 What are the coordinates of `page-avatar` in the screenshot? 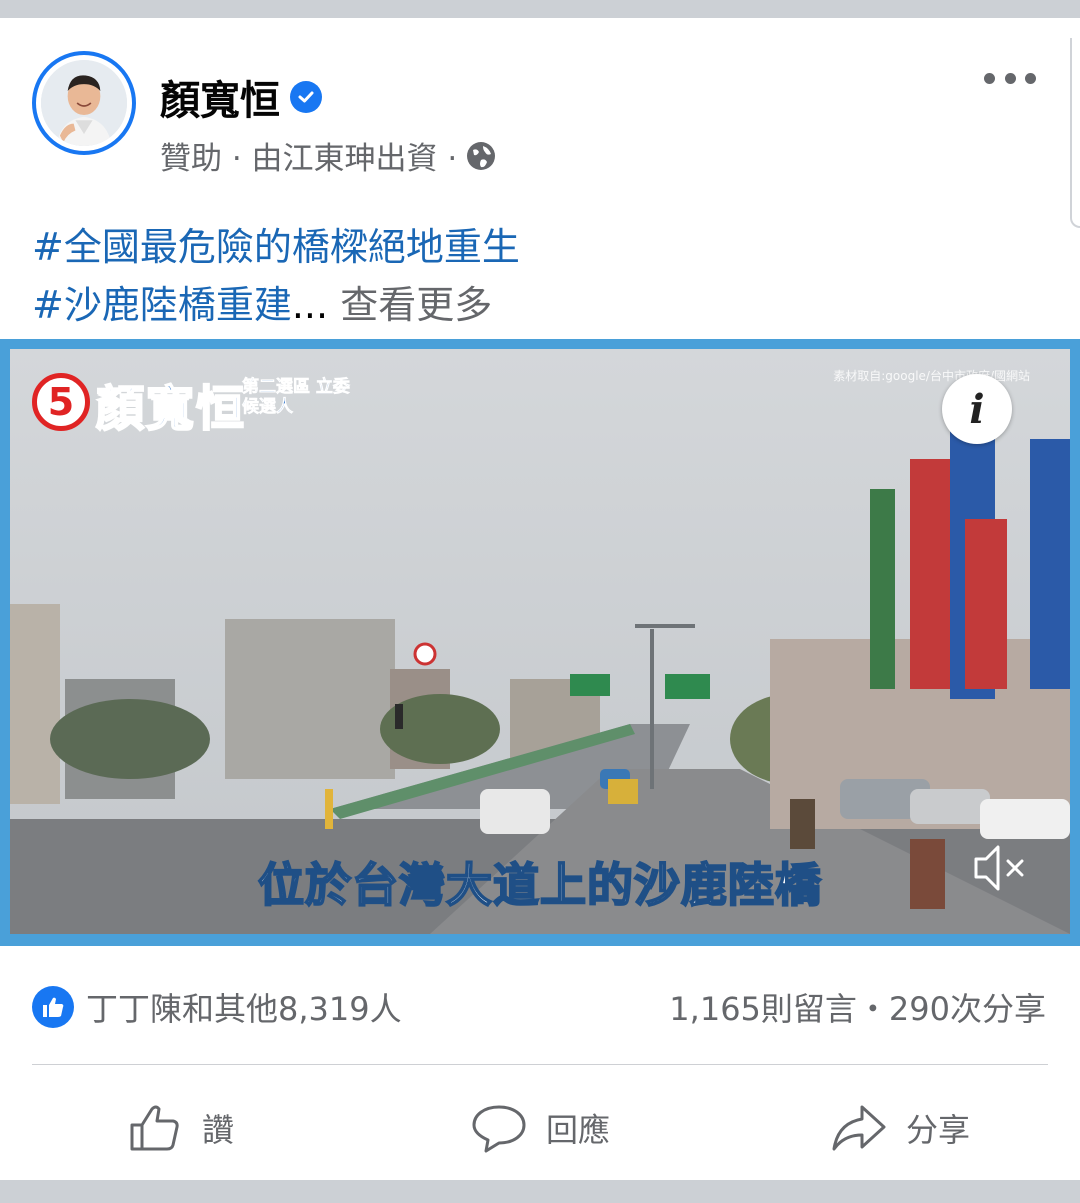 It's located at (84, 103).